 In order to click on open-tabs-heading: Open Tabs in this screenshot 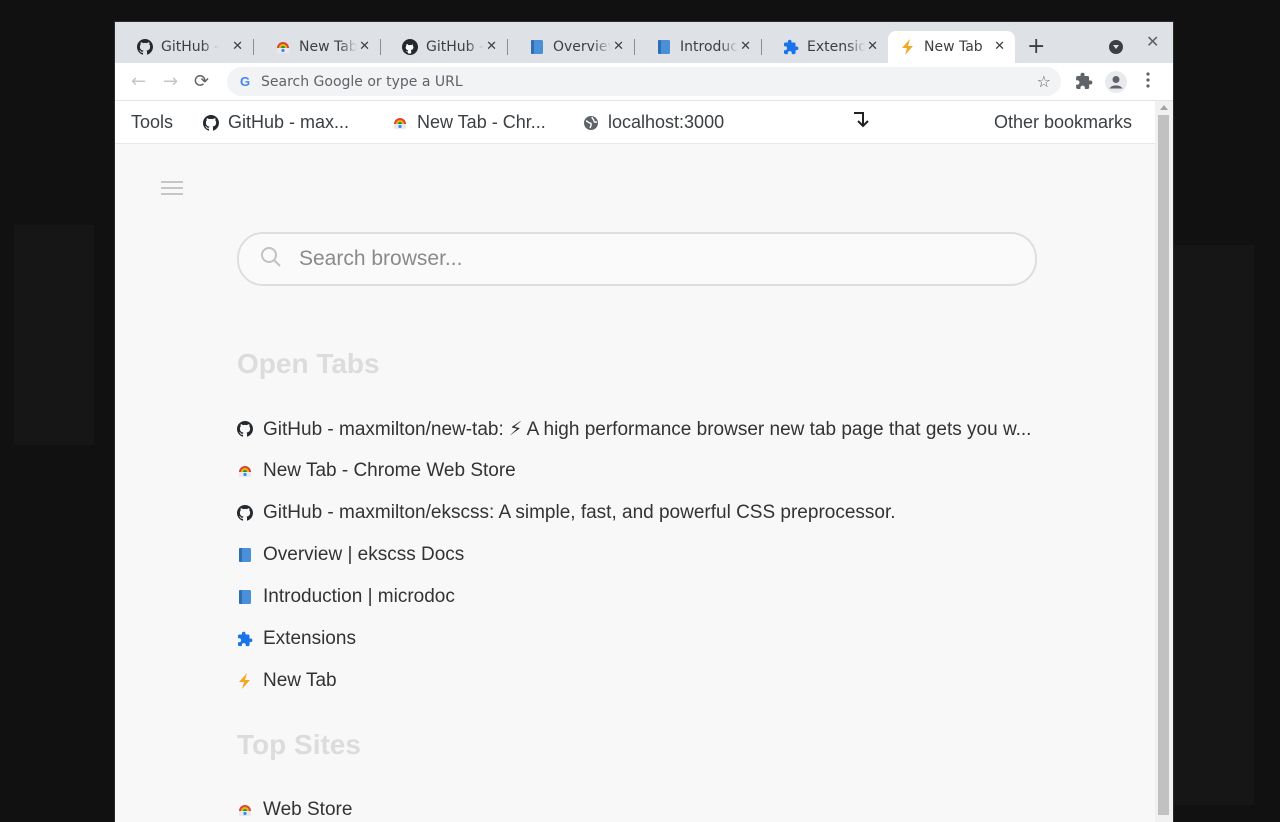, I will do `click(308, 363)`.